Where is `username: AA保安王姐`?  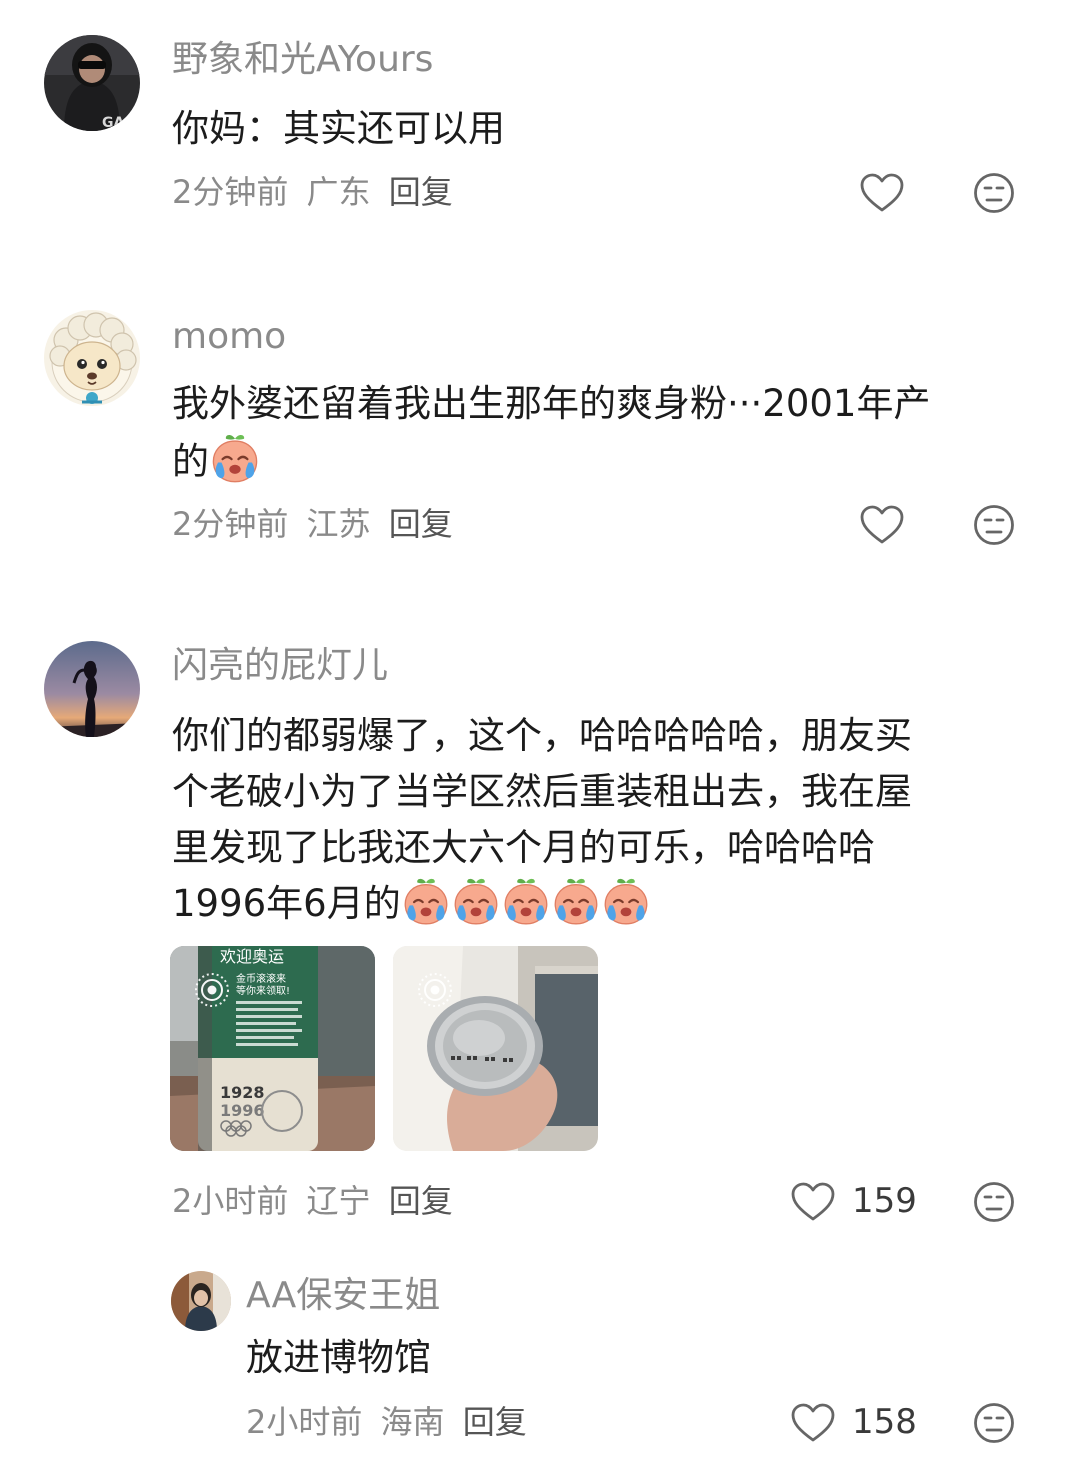
username: AA保安王姐 is located at coordinates (343, 1296).